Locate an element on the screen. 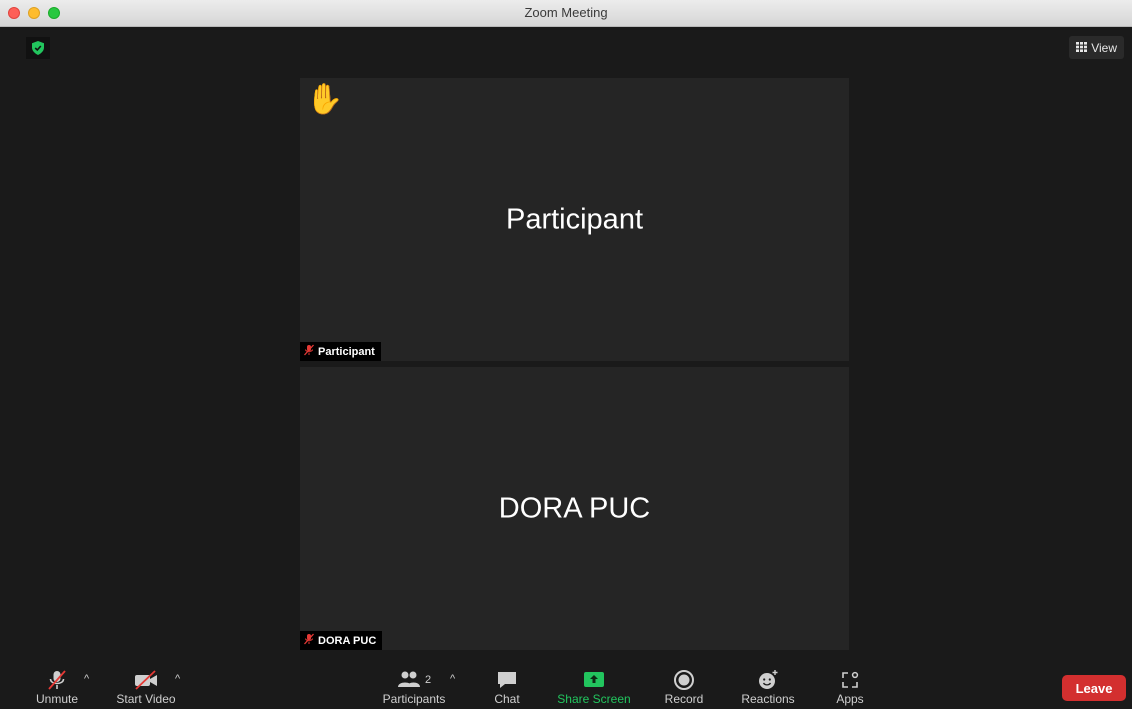 The image size is (1132, 709). reactions-label: Reactions is located at coordinates (768, 699).